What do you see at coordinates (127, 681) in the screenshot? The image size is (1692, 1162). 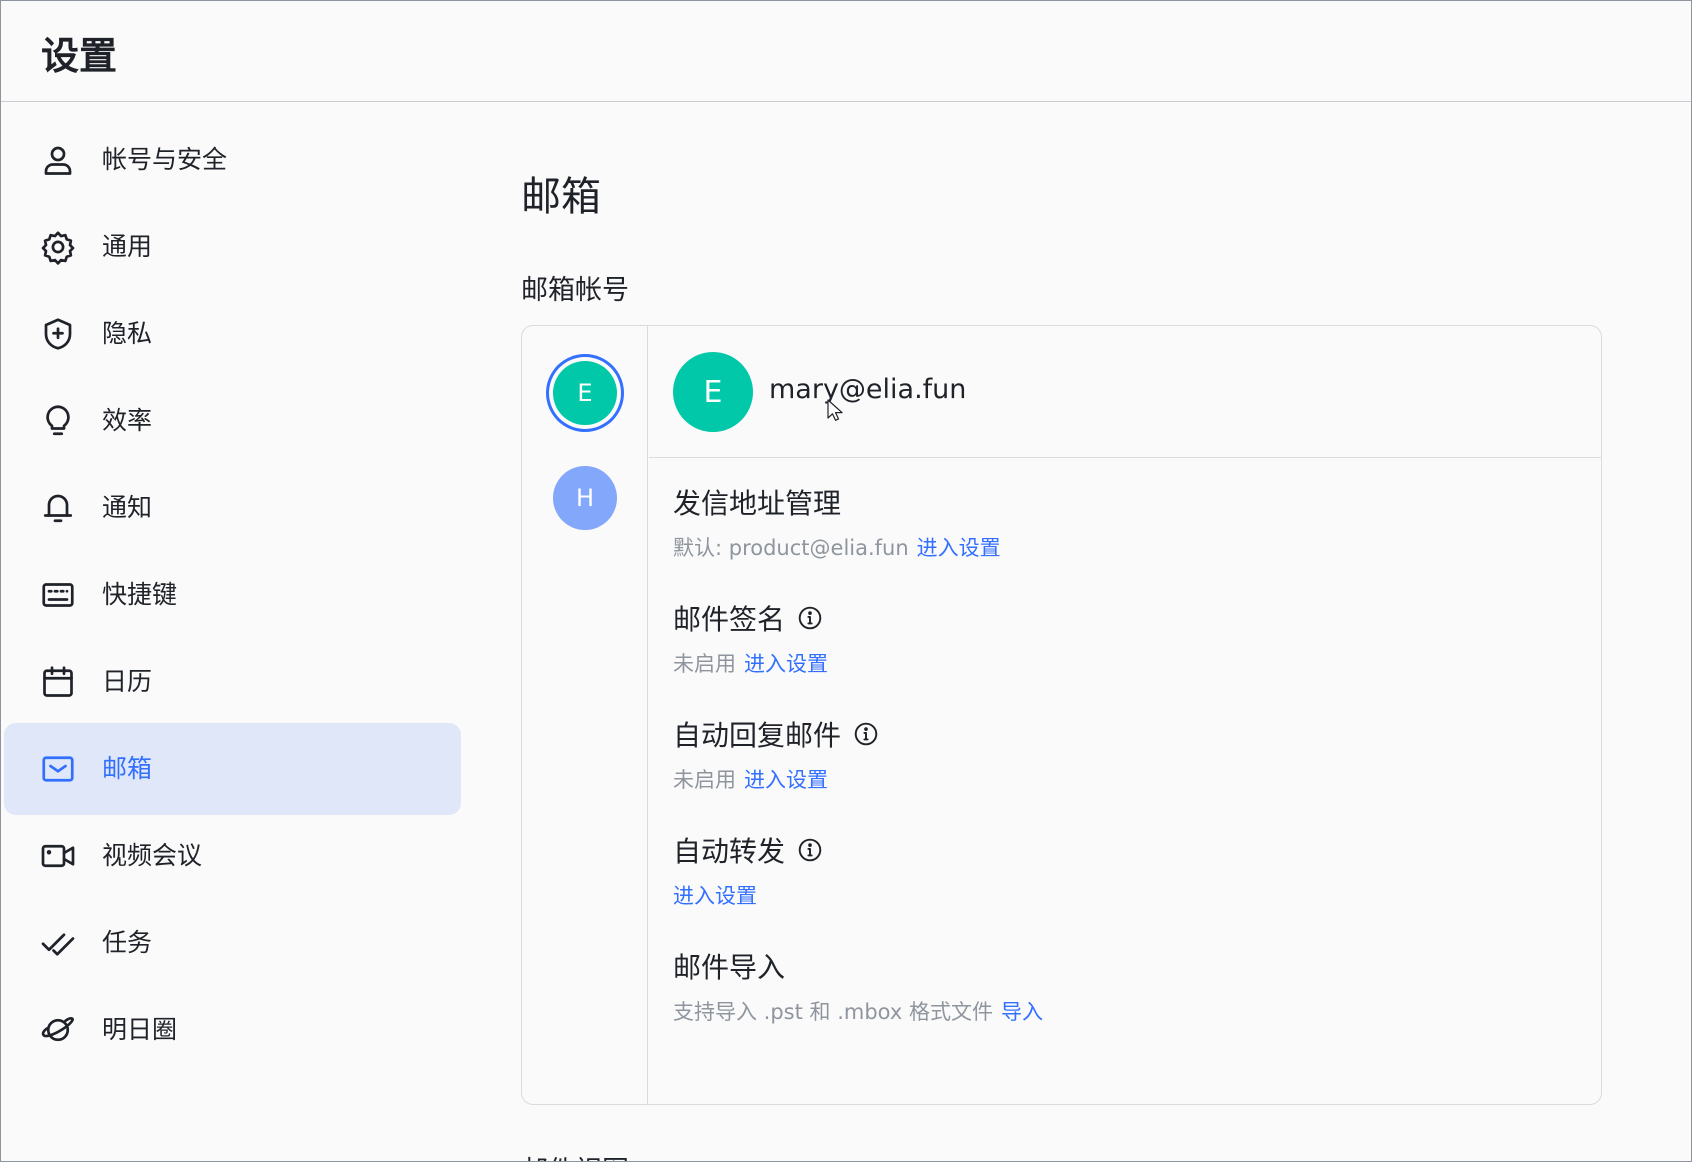 I see `sidebar-item-label: 日历` at bounding box center [127, 681].